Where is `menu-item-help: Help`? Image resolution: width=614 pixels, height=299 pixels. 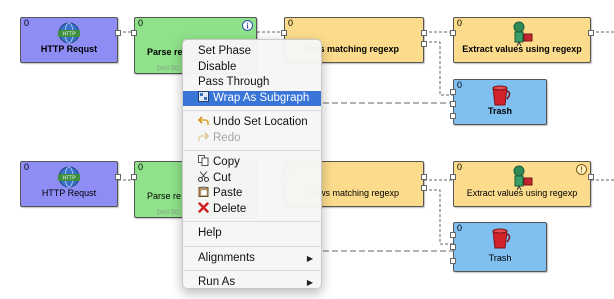
menu-item-help: Help is located at coordinates (252, 234).